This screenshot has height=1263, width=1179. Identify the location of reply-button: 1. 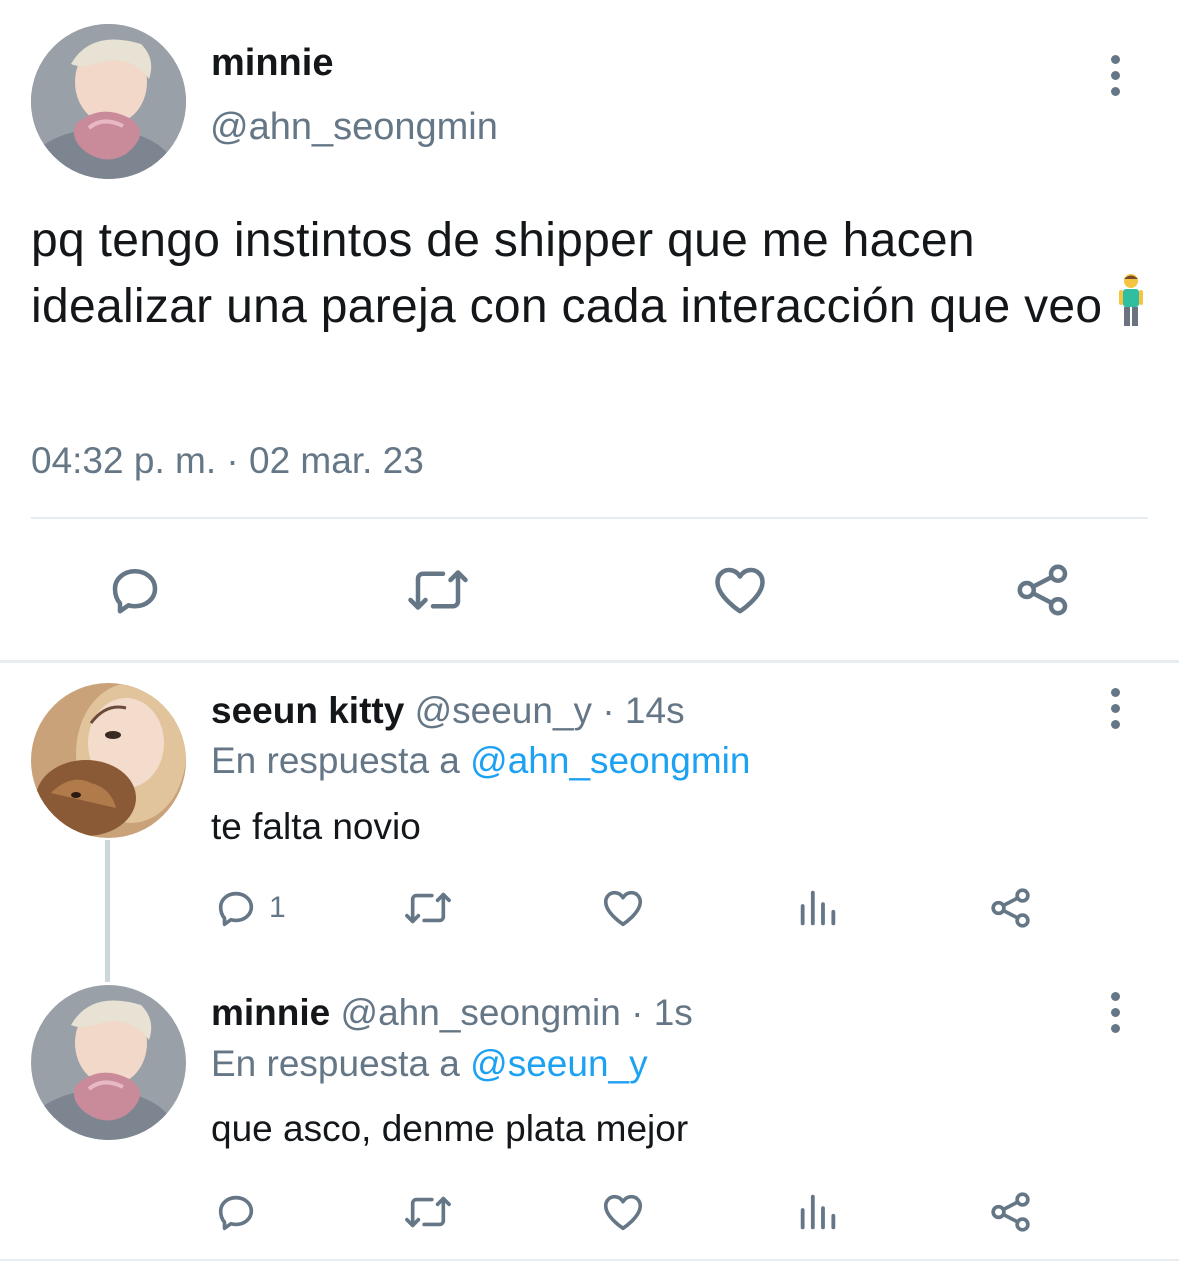
(249, 908).